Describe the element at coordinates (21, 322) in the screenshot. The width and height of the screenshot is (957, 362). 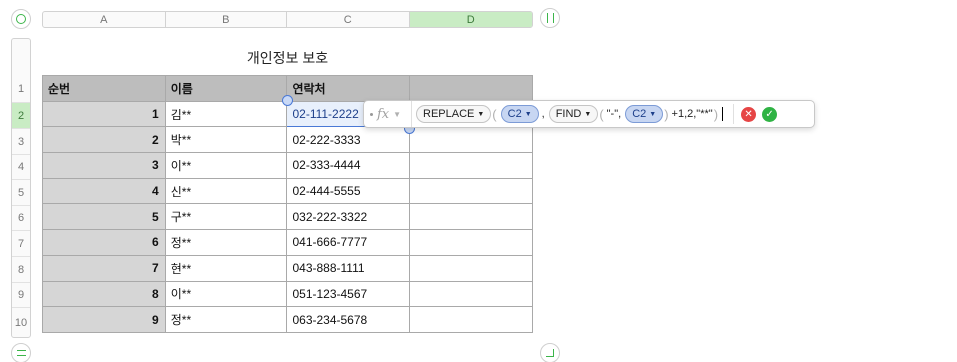
I see `row-header-10: 10` at that location.